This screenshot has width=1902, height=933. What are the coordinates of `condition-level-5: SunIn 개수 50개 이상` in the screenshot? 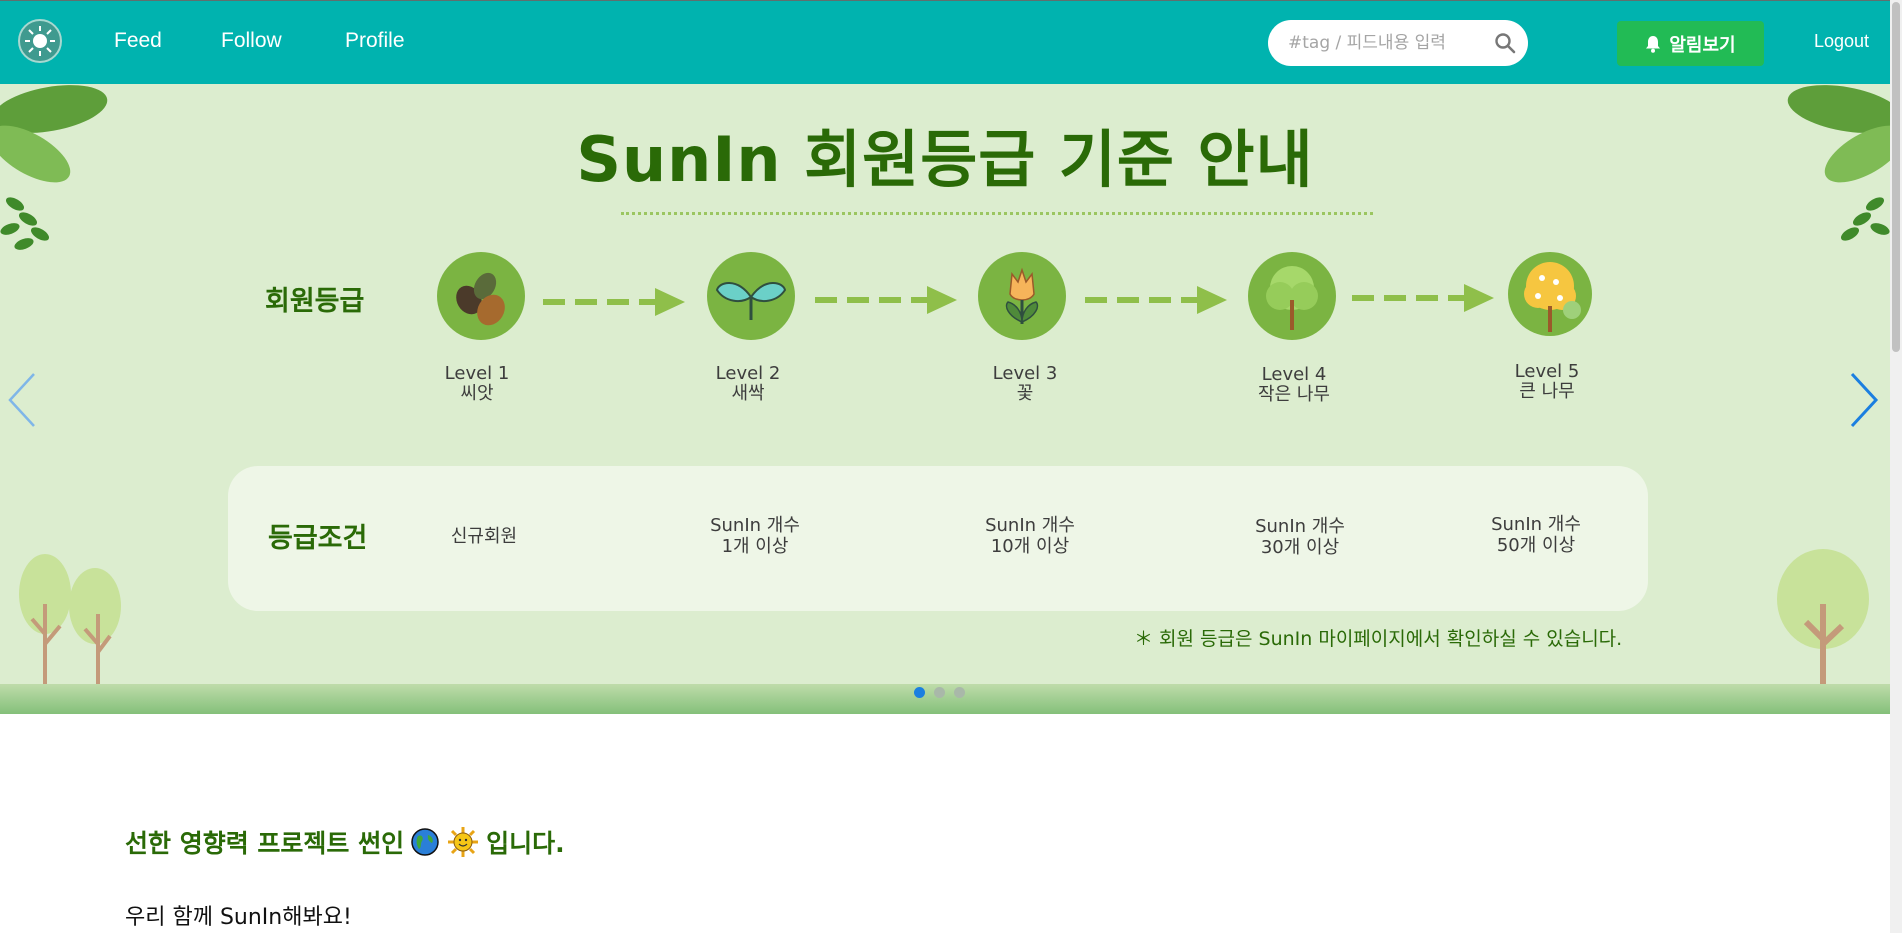 It's located at (1536, 535).